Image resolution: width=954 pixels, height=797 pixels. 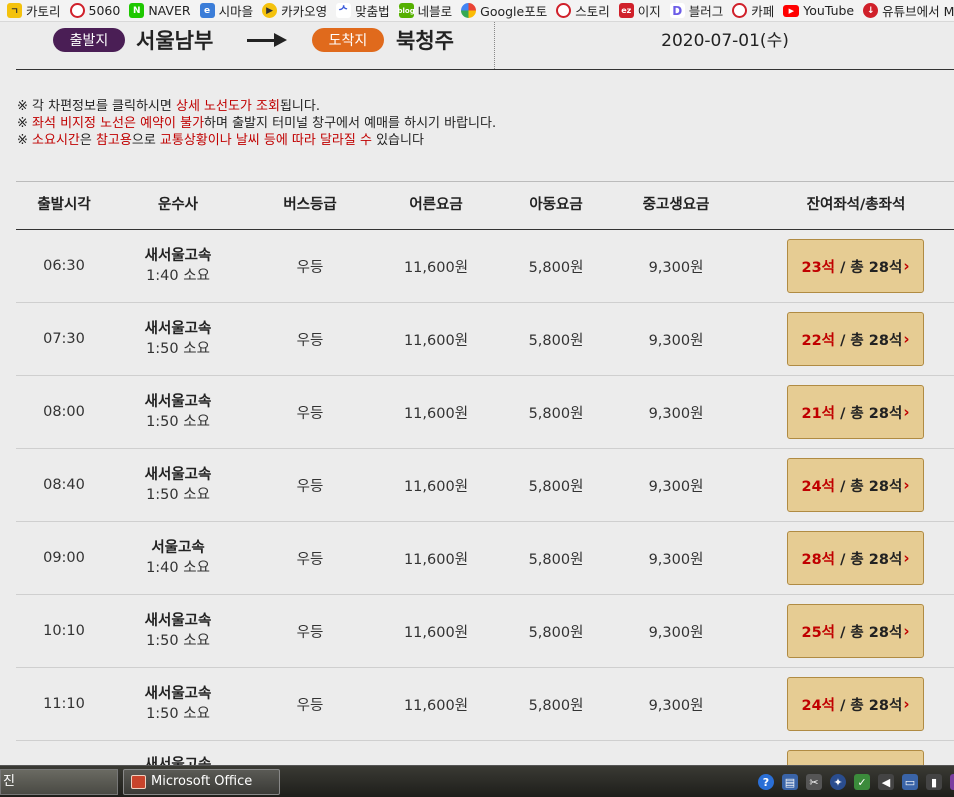 What do you see at coordinates (814, 782) in the screenshot?
I see `tools-icon: ✂` at bounding box center [814, 782].